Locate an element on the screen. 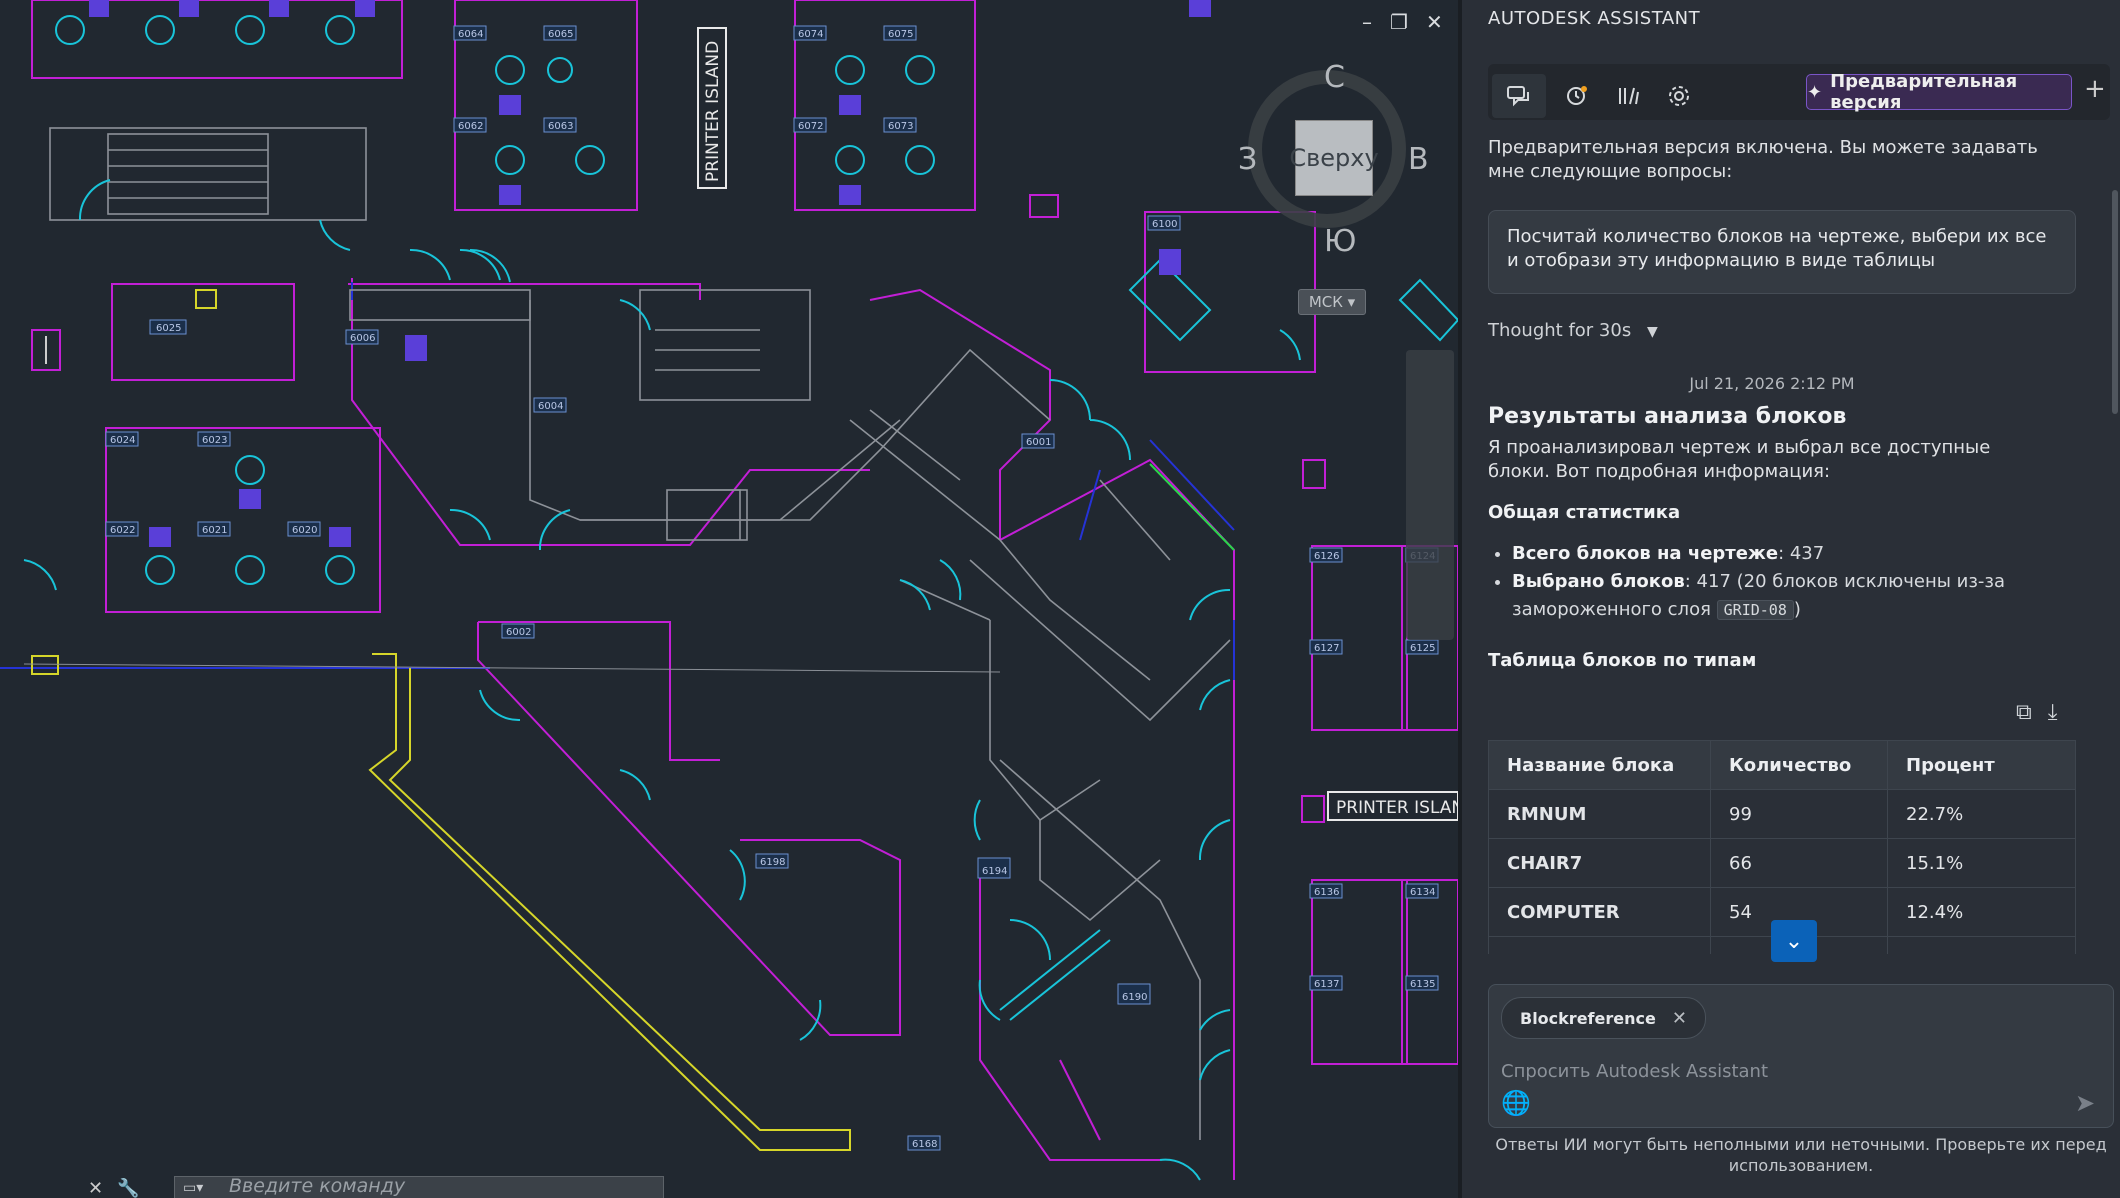 The height and width of the screenshot is (1198, 2120). stat-value: : 437 is located at coordinates (1801, 553).